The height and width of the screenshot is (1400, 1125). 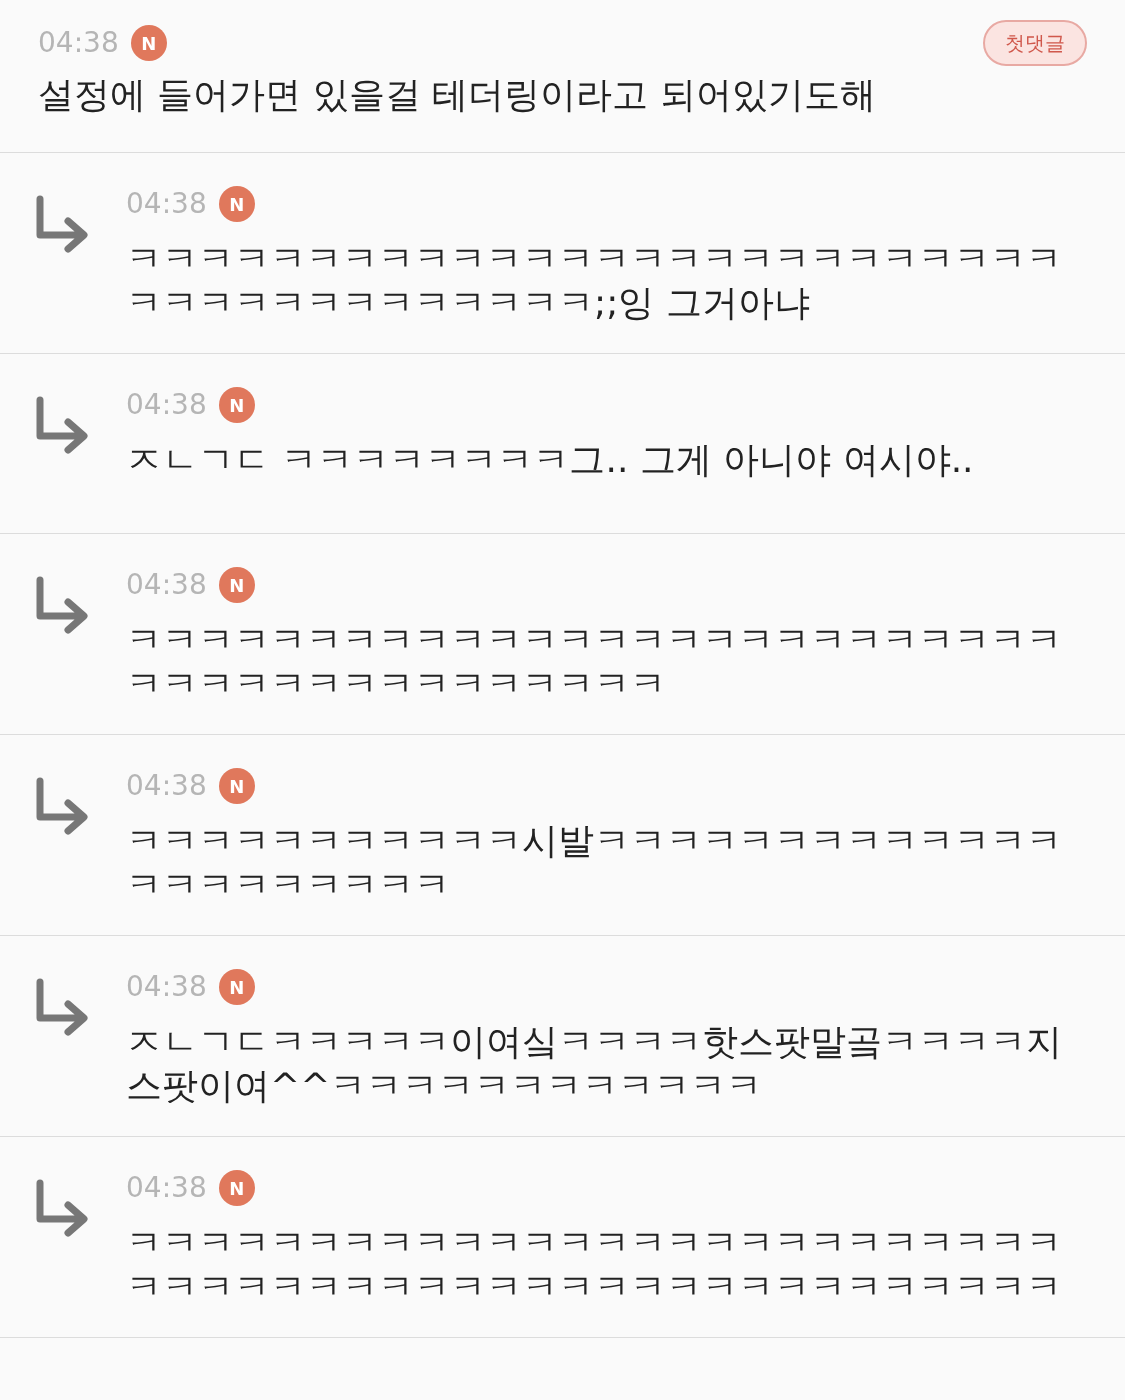 I want to click on reply-text: ㅋㅋㅋㅋㅋㅋㅋㅋㅋㅋㅋㅋㅋㅋㅋㅋㅋㅋㅋㅋㅋㅋㅋㅋㅋㅋㅋㅋㅋㅋㅋㅋㅋㅋㅋㅋㅋㅋㅋㅋㅋ, so click(x=594, y=662).